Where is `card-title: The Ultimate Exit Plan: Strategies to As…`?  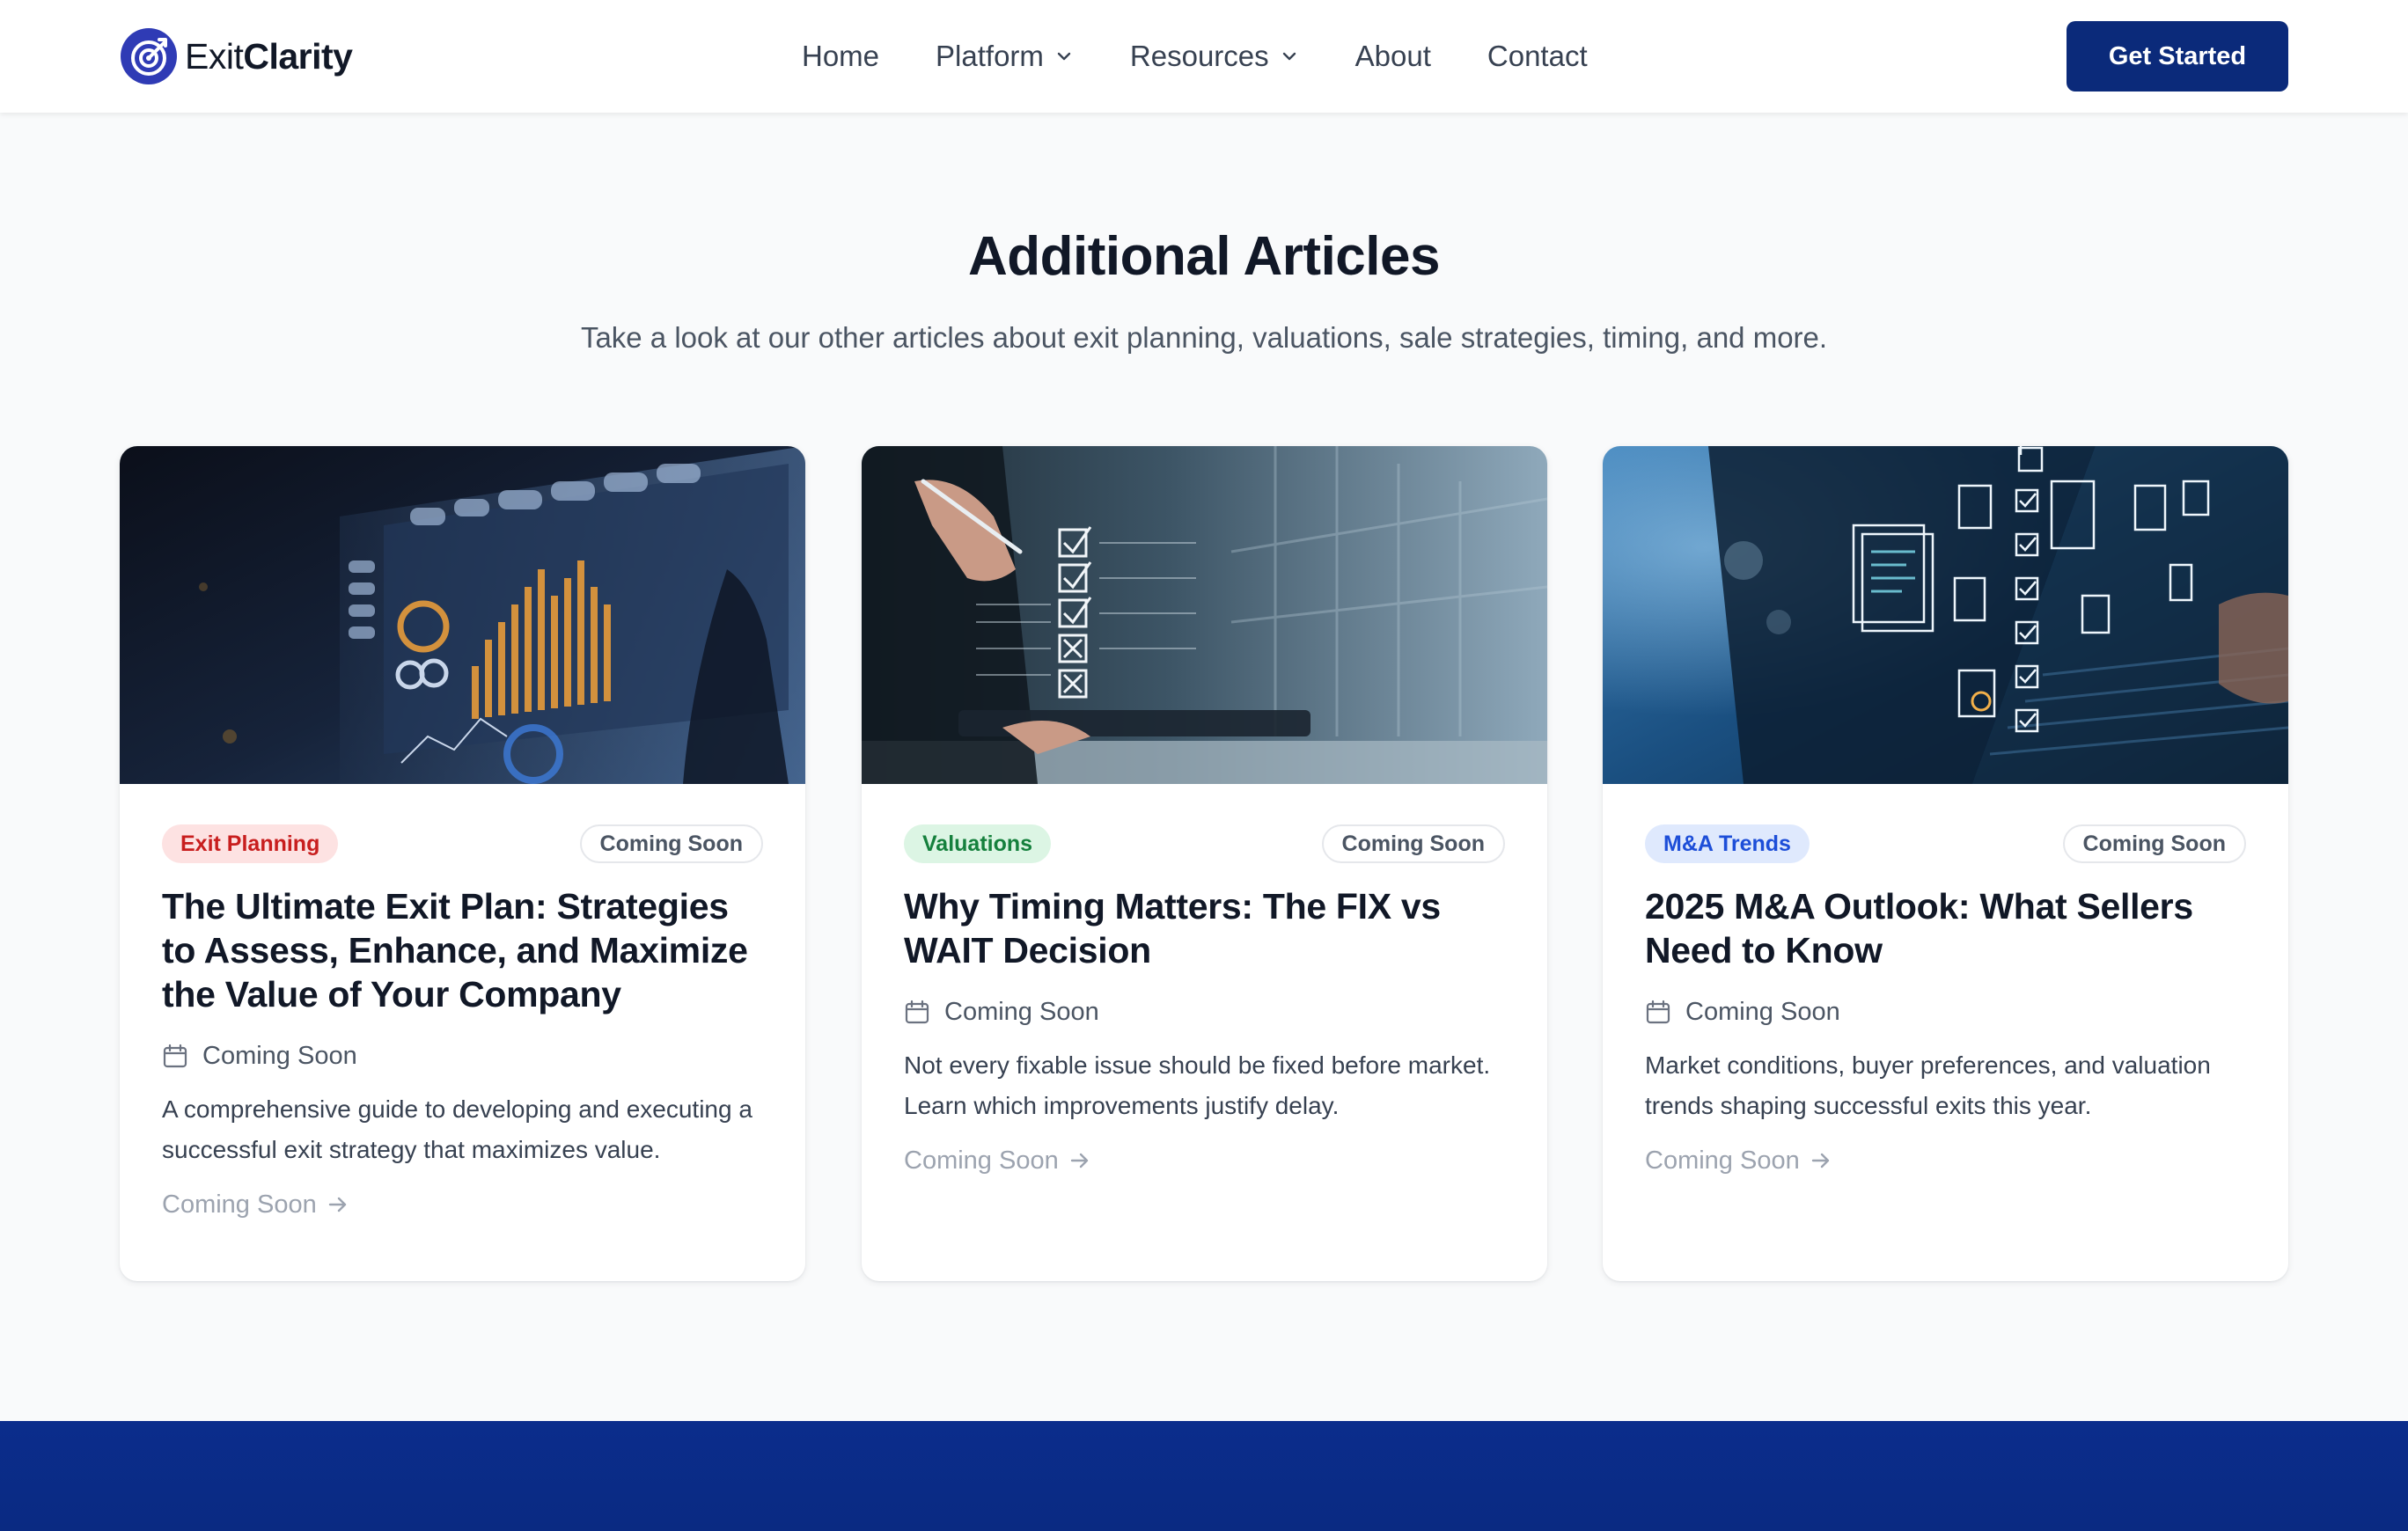 card-title: The Ultimate Exit Plan: Strategies to As… is located at coordinates (466, 950).